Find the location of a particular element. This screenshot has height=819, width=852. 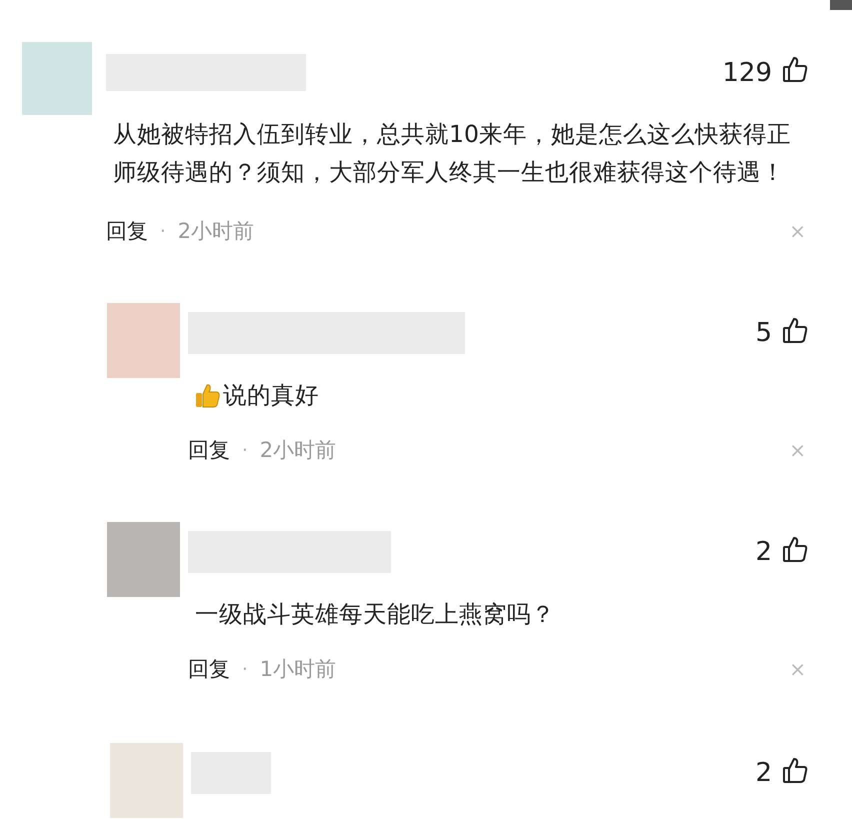

like-count: 129 is located at coordinates (747, 73).